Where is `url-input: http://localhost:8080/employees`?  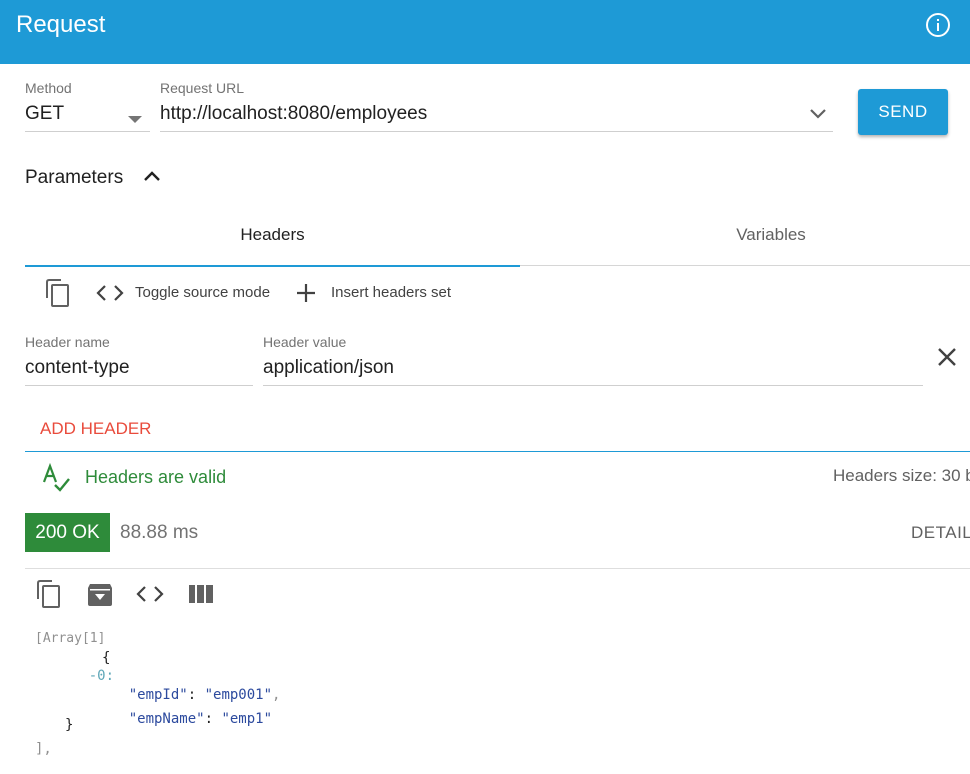 url-input: http://localhost:8080/employees is located at coordinates (293, 114).